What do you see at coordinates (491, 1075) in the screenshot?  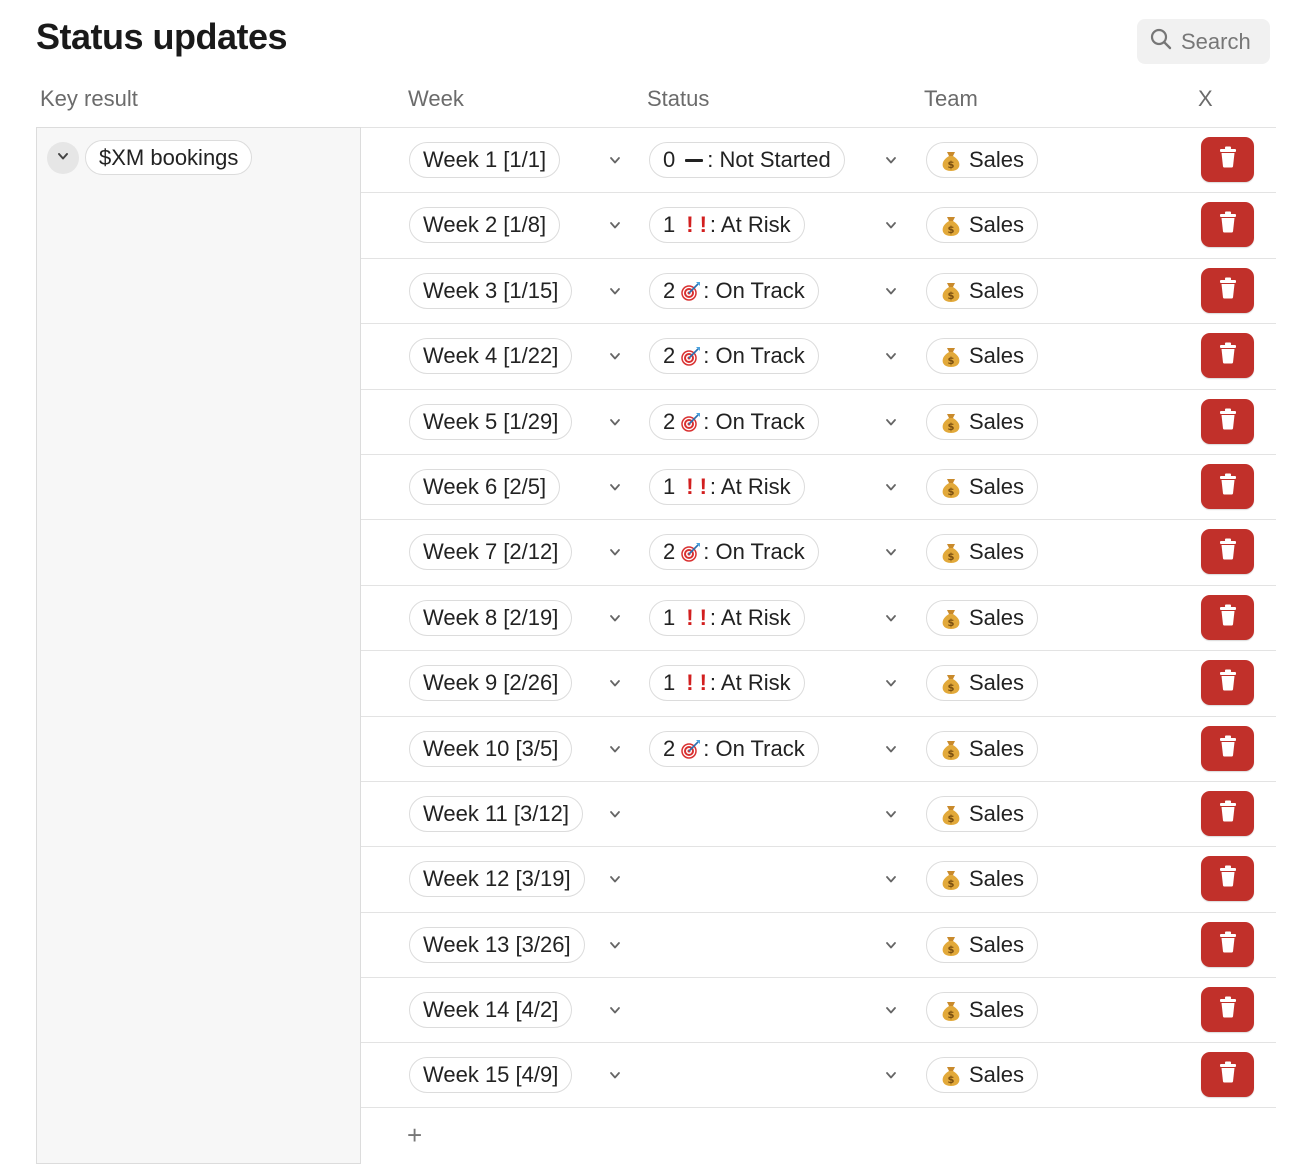 I see `week-select: Week 15 [4/9]` at bounding box center [491, 1075].